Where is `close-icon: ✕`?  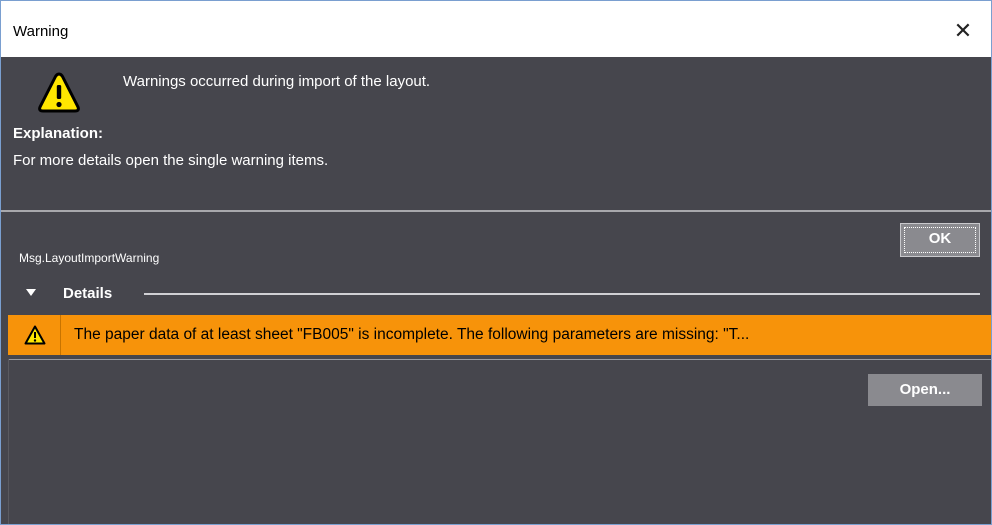
close-icon: ✕ is located at coordinates (963, 30).